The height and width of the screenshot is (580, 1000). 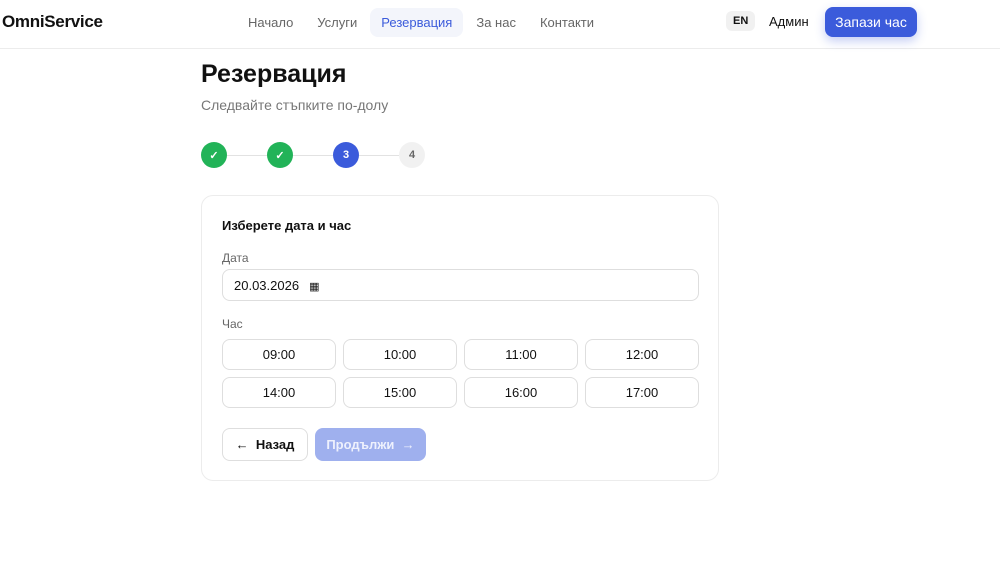 I want to click on card-title: Изберете дата и час, so click(x=287, y=225).